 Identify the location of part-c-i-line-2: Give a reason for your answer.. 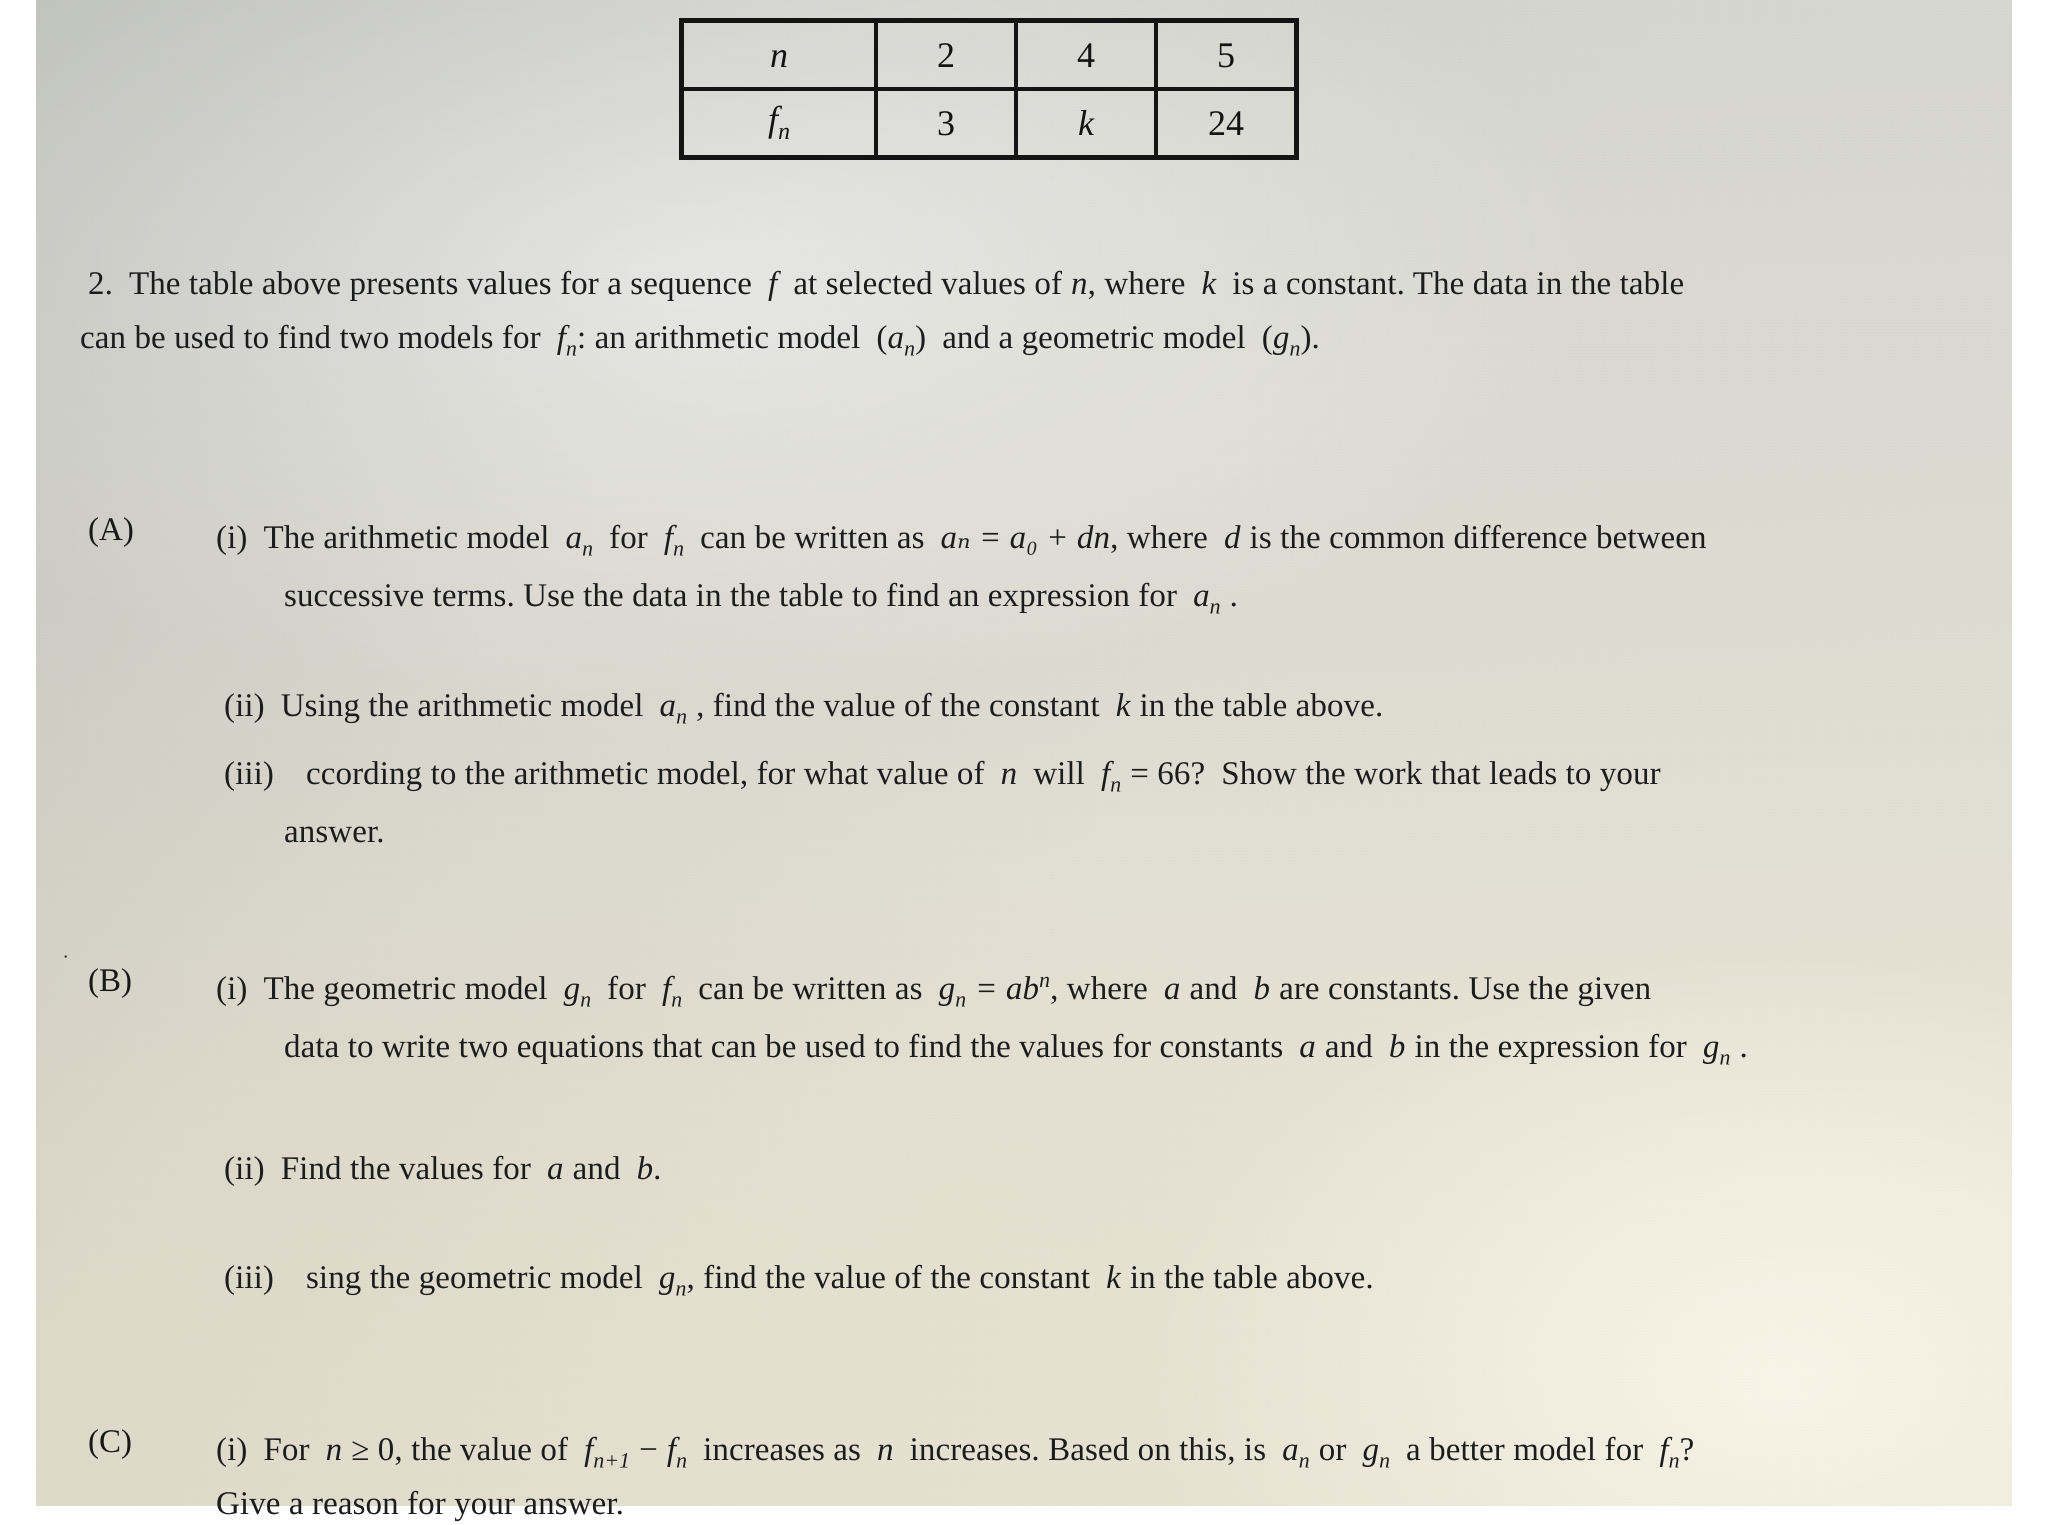
(420, 1504).